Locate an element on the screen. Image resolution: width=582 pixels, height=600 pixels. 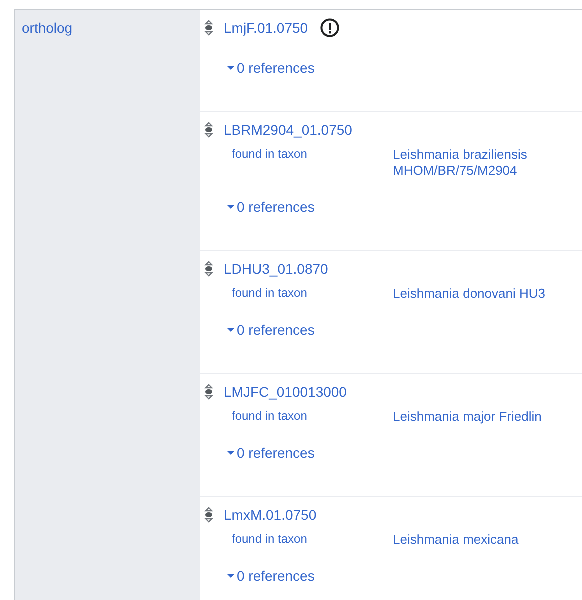
qualifier-value: Leishmania mexicana is located at coordinates (456, 538).